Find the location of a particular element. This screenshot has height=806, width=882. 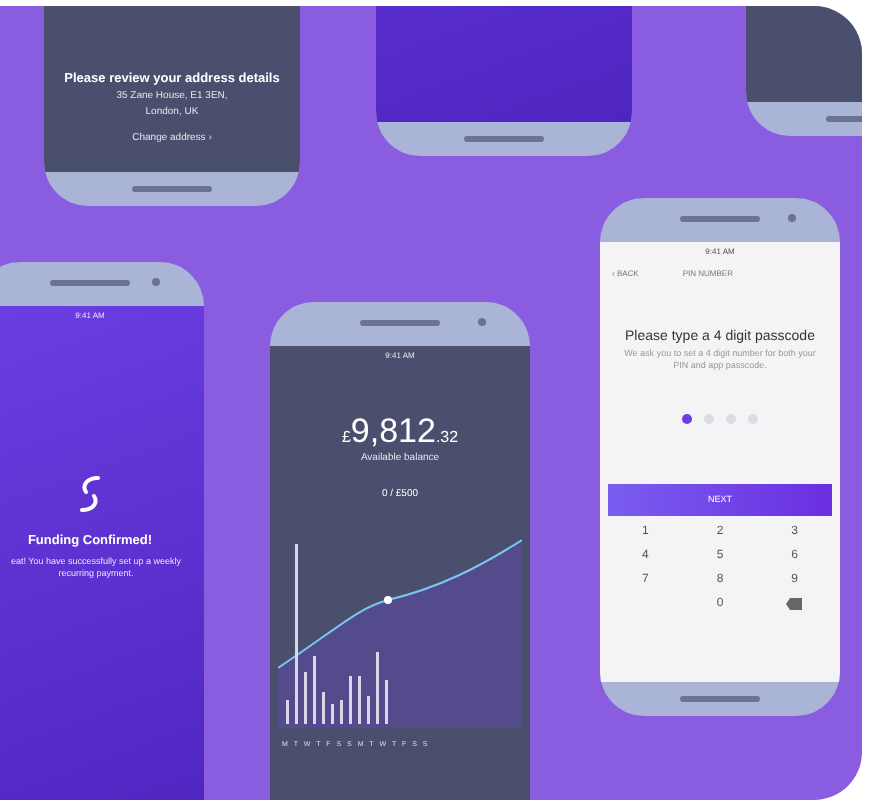

backspace-icon is located at coordinates (794, 603).